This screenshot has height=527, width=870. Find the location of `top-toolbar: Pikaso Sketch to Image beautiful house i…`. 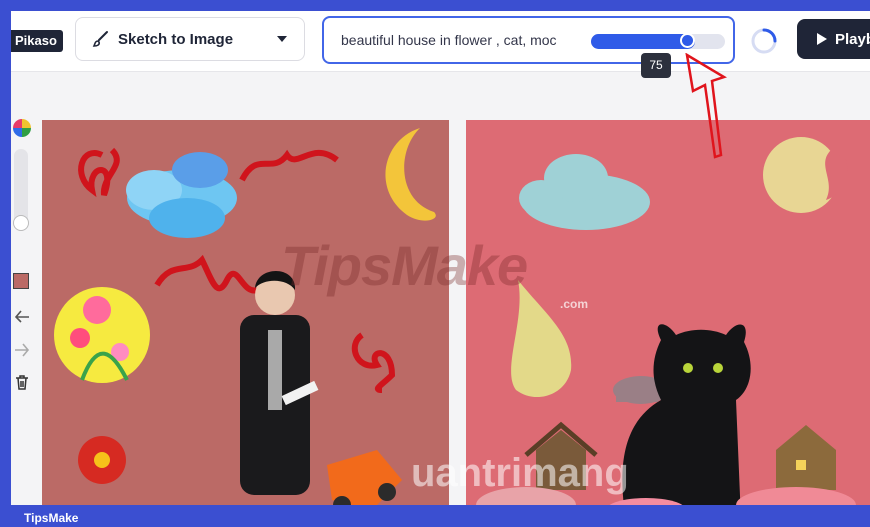

top-toolbar: Pikaso Sketch to Image beautiful house i… is located at coordinates (440, 44).